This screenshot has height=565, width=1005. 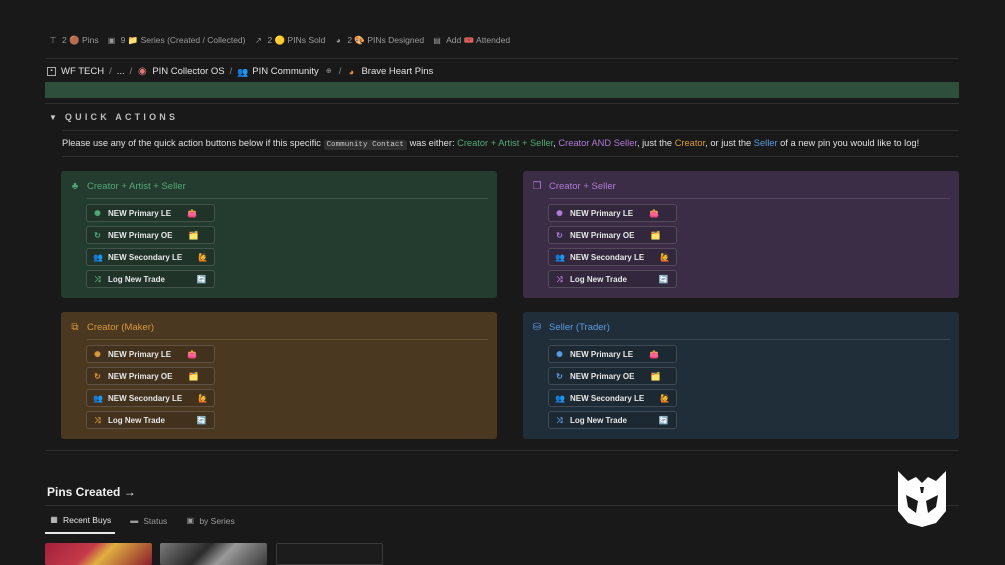 I want to click on stack-icon: ⛁, so click(x=537, y=327).